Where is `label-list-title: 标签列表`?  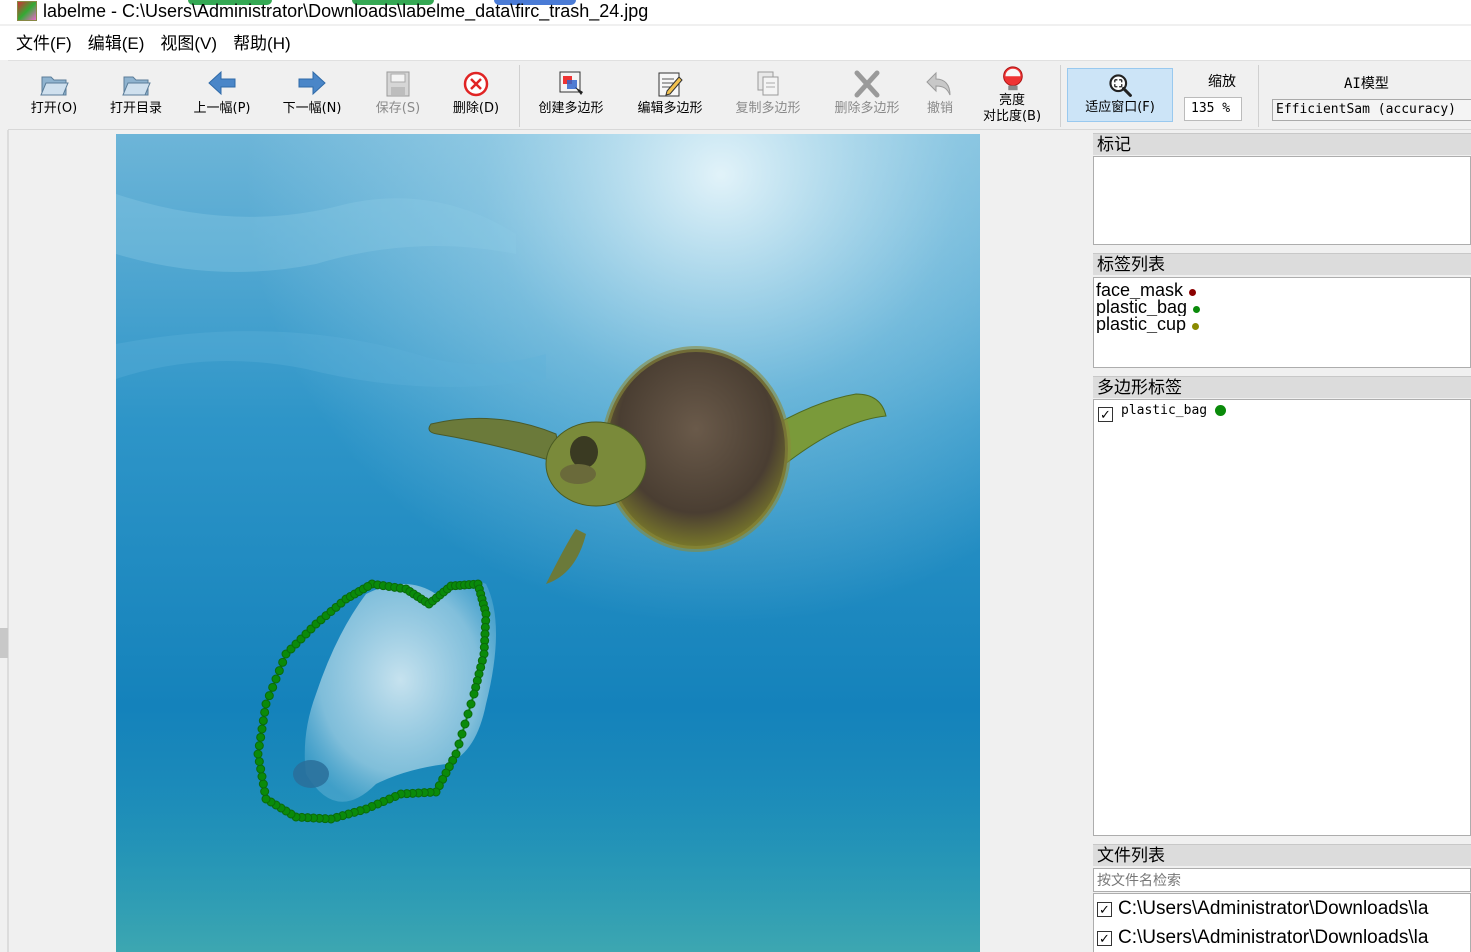
label-list-title: 标签列表 is located at coordinates (1282, 264).